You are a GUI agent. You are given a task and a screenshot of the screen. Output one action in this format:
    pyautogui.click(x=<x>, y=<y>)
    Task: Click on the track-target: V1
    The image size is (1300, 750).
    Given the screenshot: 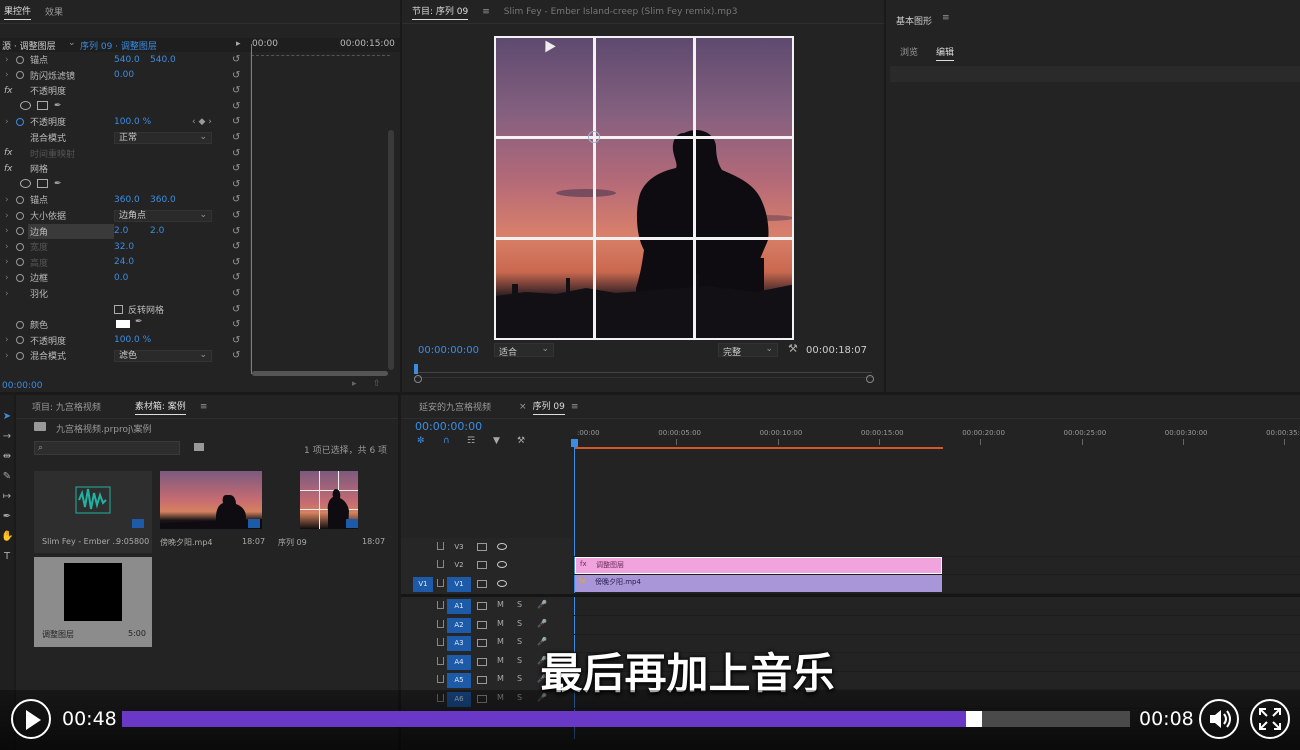 What is the action you would take?
    pyautogui.click(x=459, y=584)
    